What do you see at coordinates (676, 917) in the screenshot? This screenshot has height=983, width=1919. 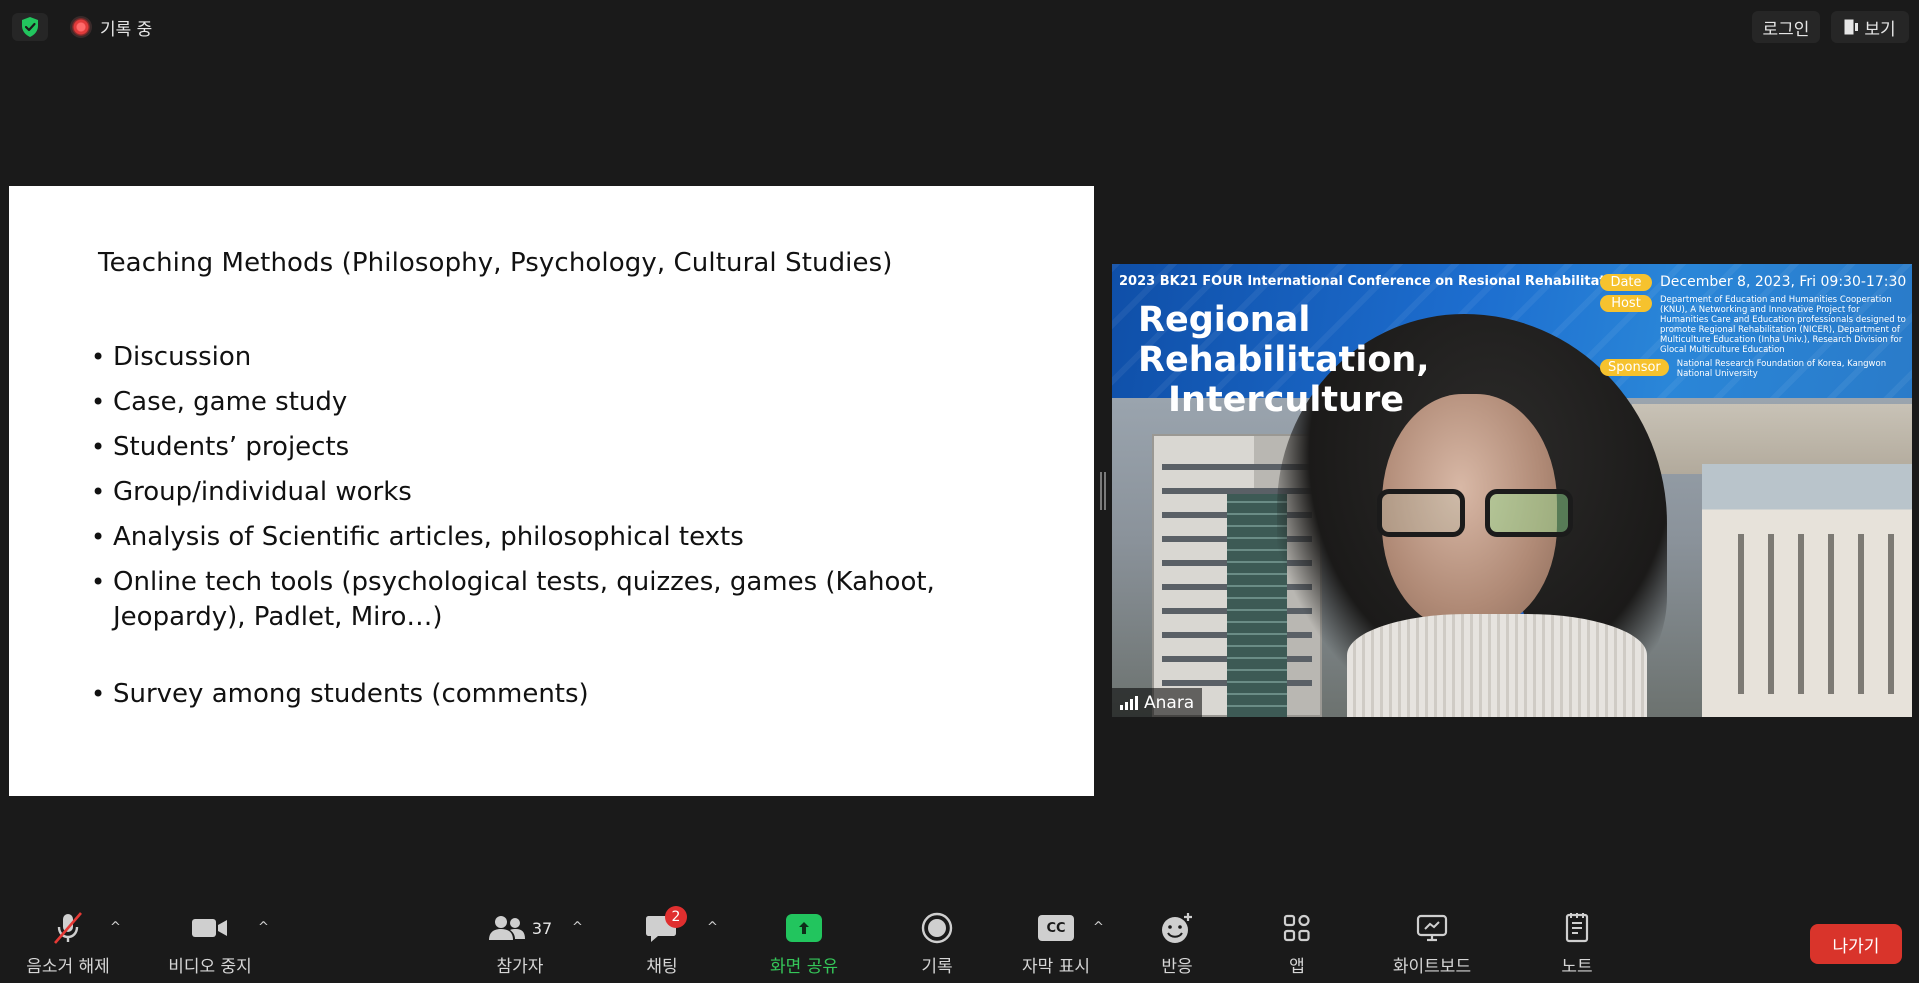 I see `chat-unread-badge: 2` at bounding box center [676, 917].